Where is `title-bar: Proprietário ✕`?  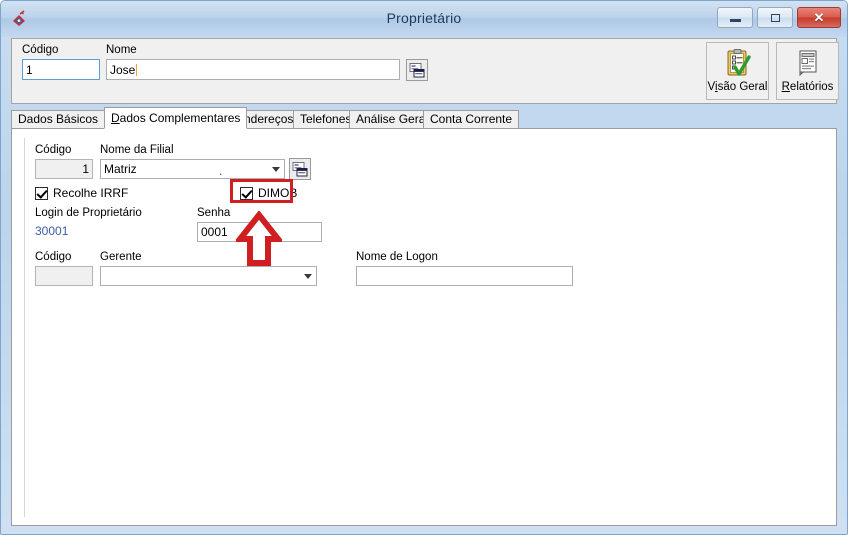
title-bar: Proprietário ✕ is located at coordinates (424, 19).